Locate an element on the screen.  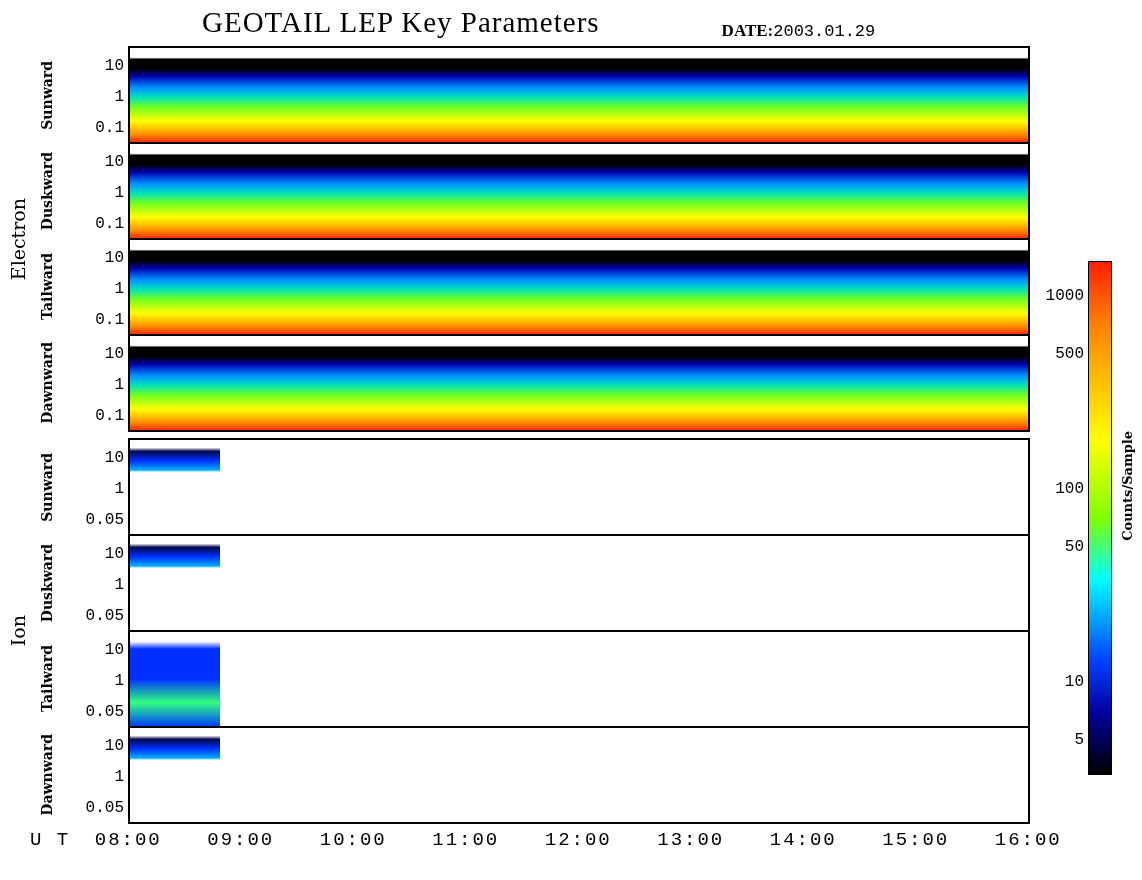
colorbar-tick-label: 1000 is located at coordinates (1064, 296).